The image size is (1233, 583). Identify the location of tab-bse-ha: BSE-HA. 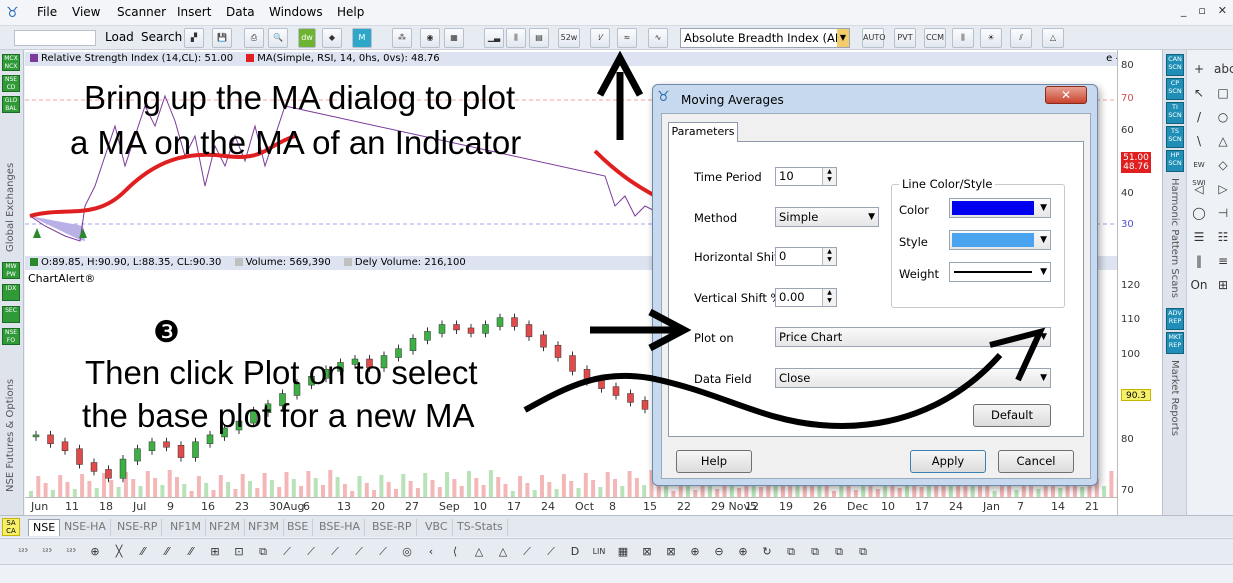
(340, 527).